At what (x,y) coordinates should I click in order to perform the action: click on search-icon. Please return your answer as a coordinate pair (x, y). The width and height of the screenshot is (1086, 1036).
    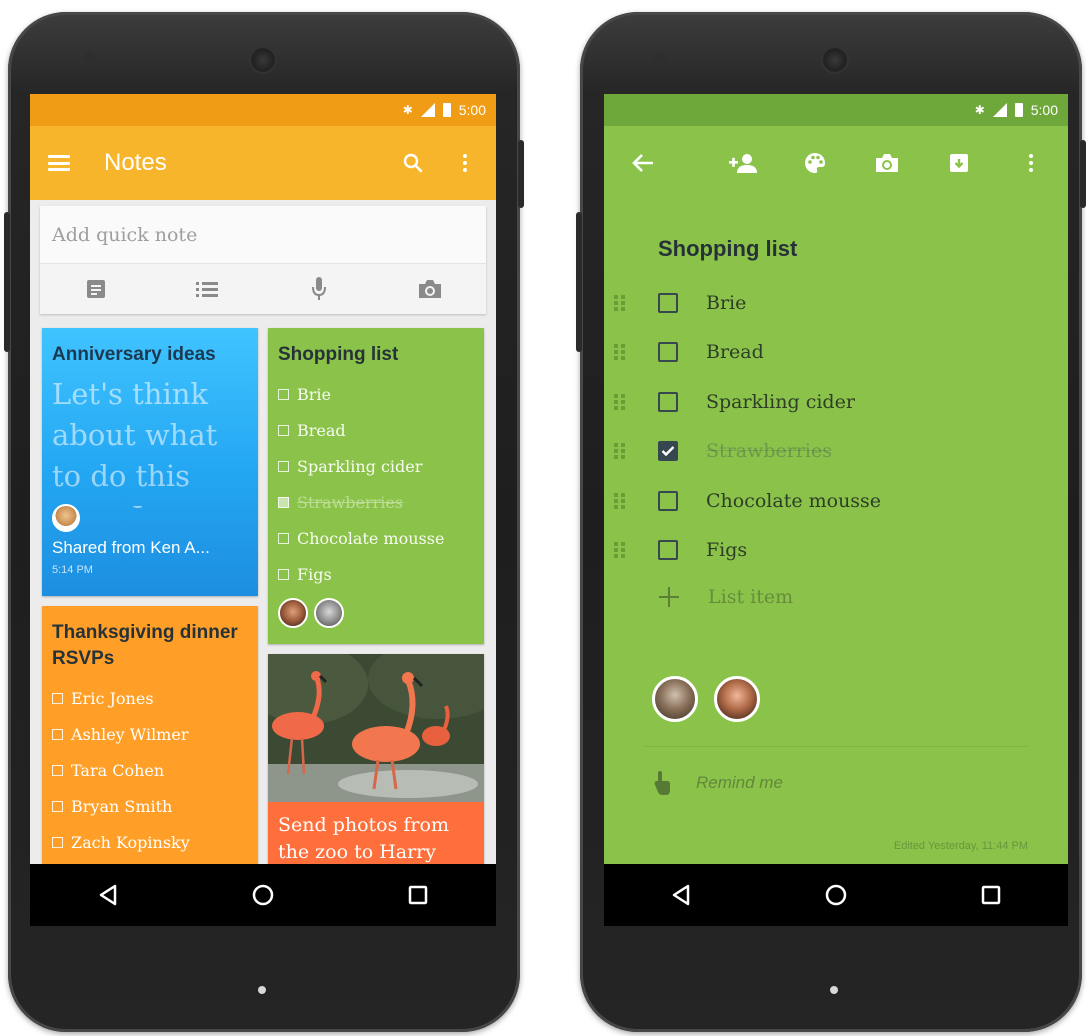
    Looking at the image, I should click on (413, 163).